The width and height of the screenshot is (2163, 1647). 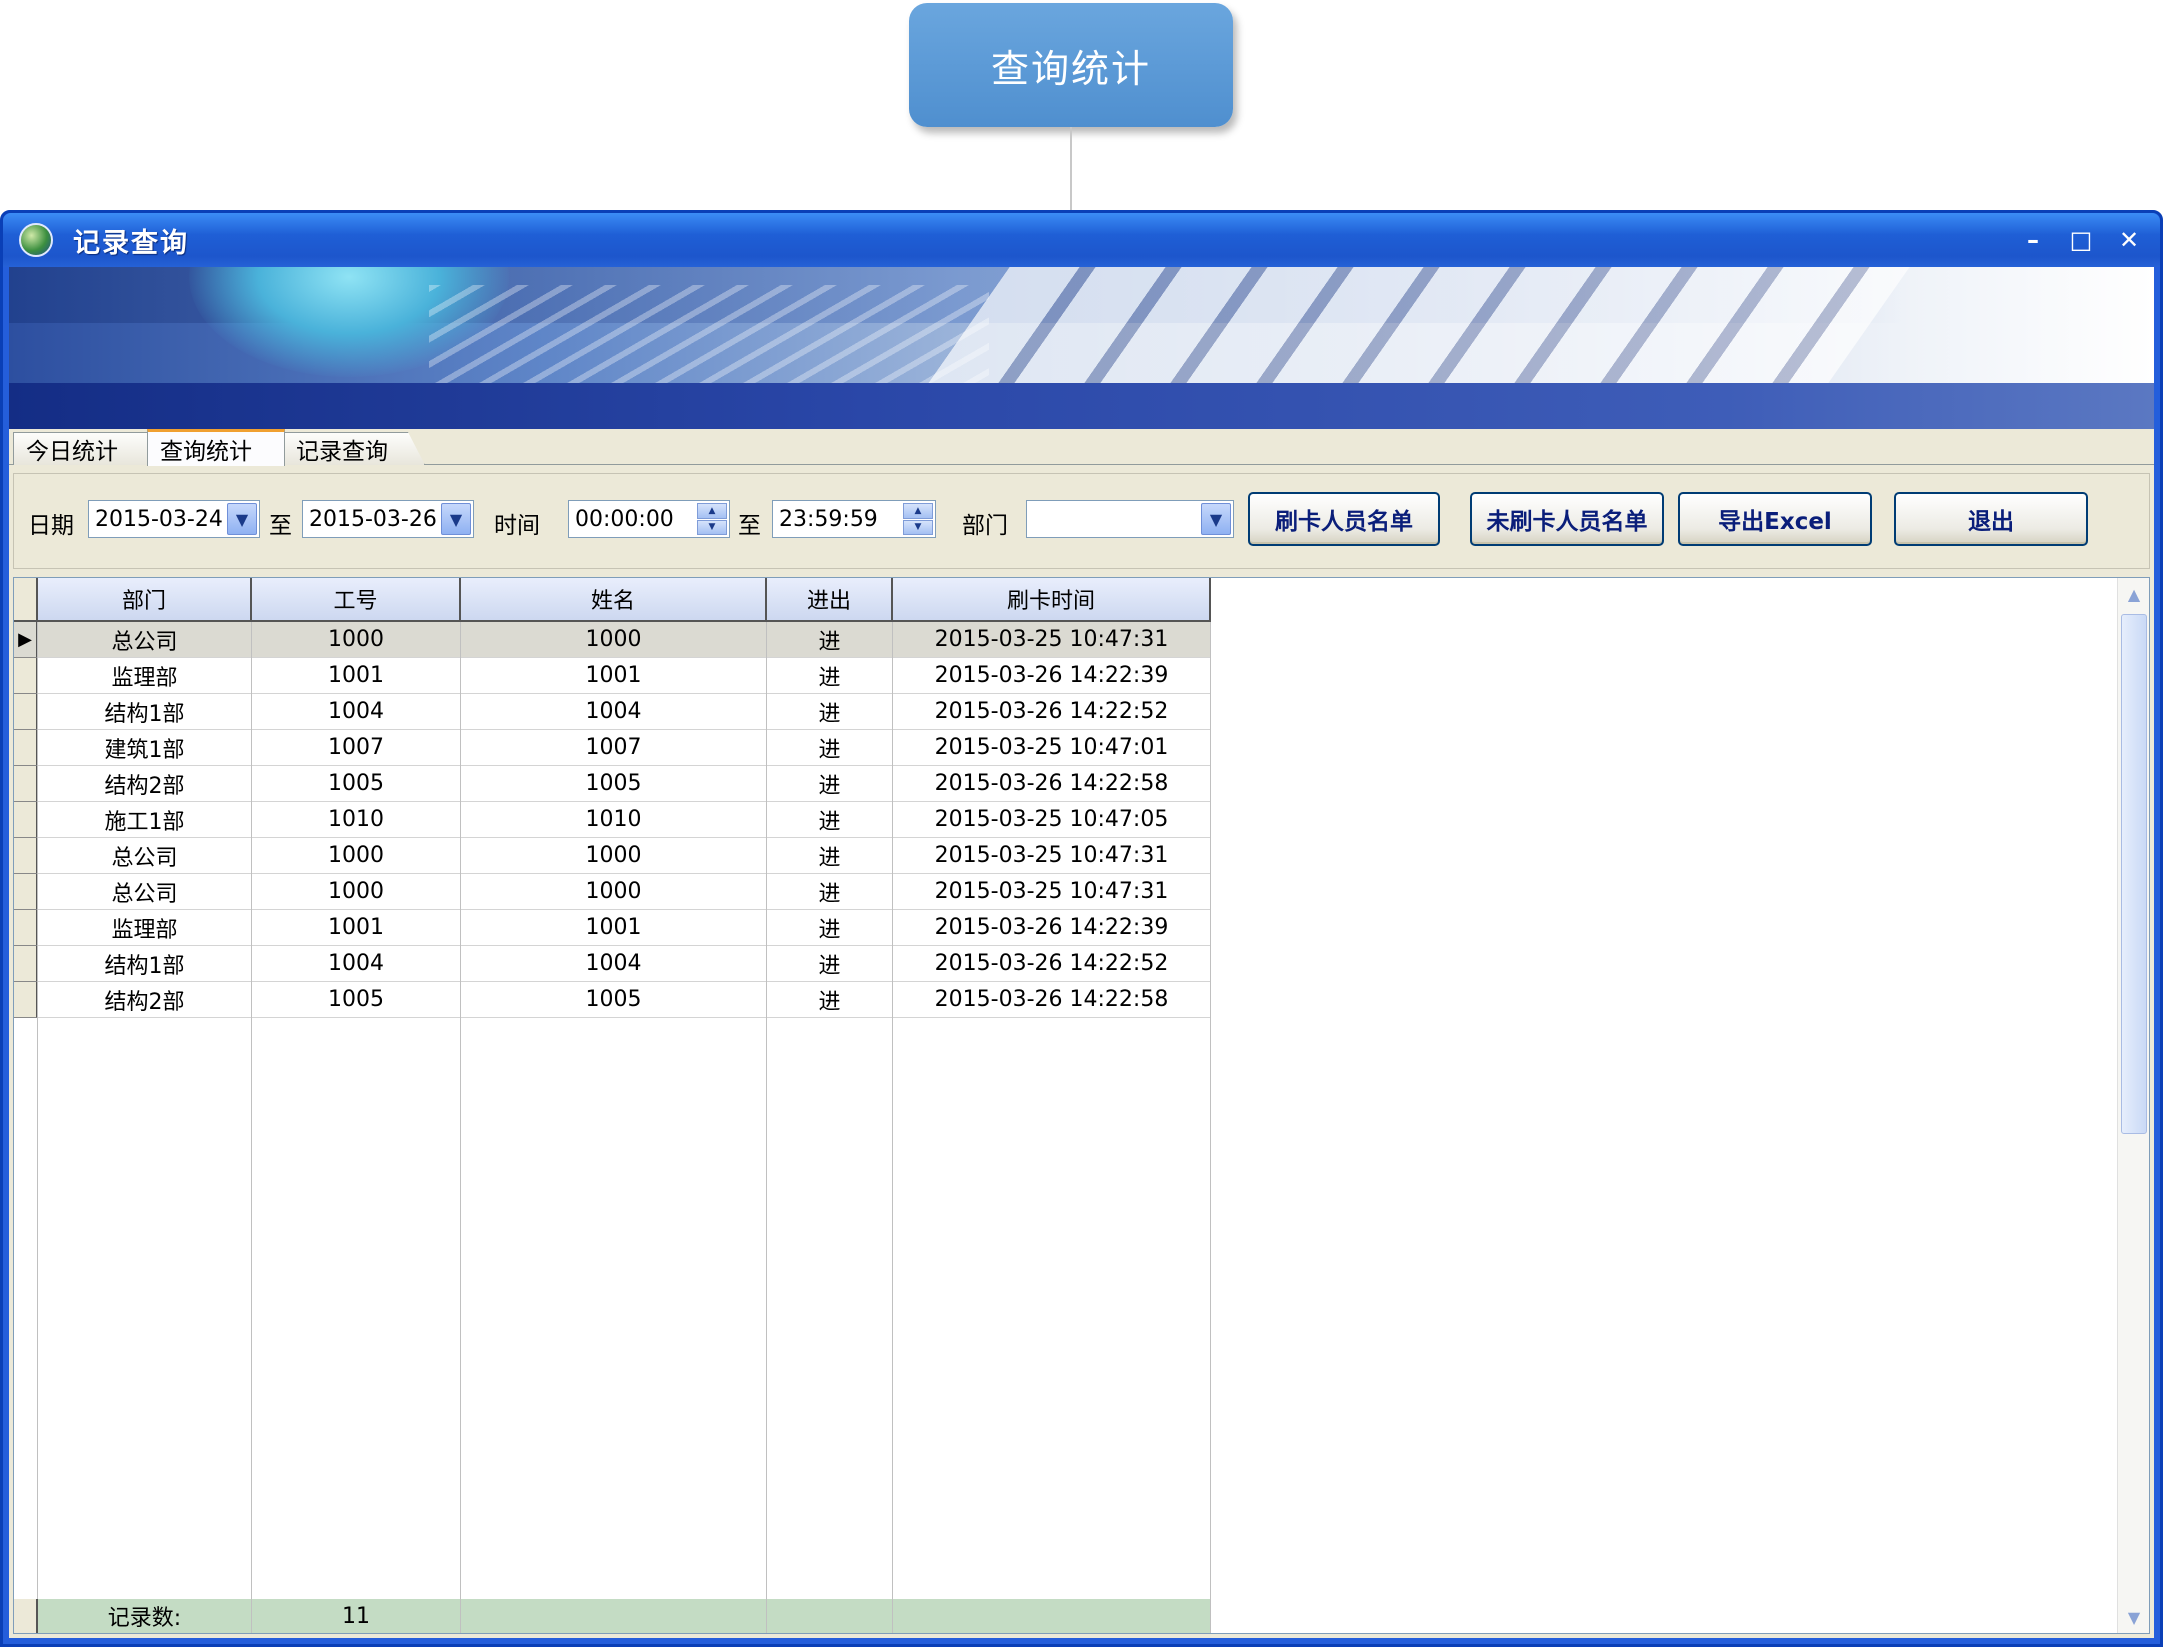 I want to click on column-header-time: 刷卡时间, so click(x=1052, y=600).